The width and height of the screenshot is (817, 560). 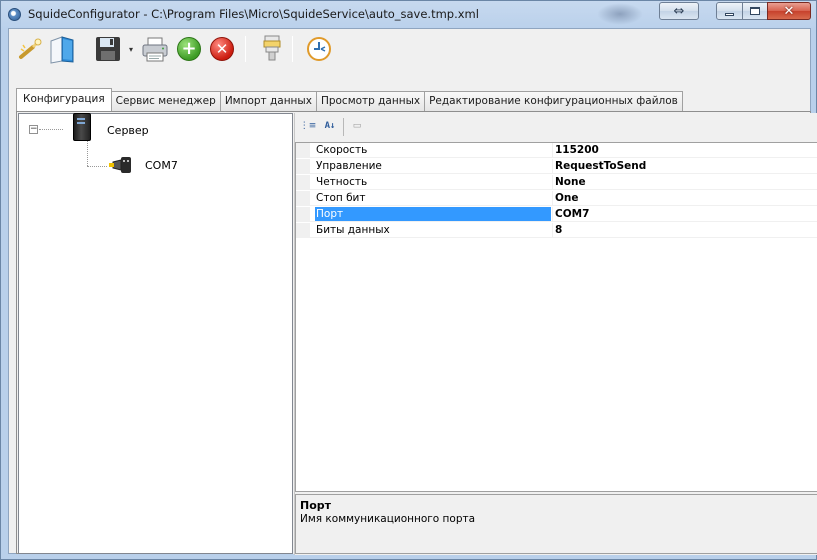 I want to click on book-button, so click(x=62, y=49).